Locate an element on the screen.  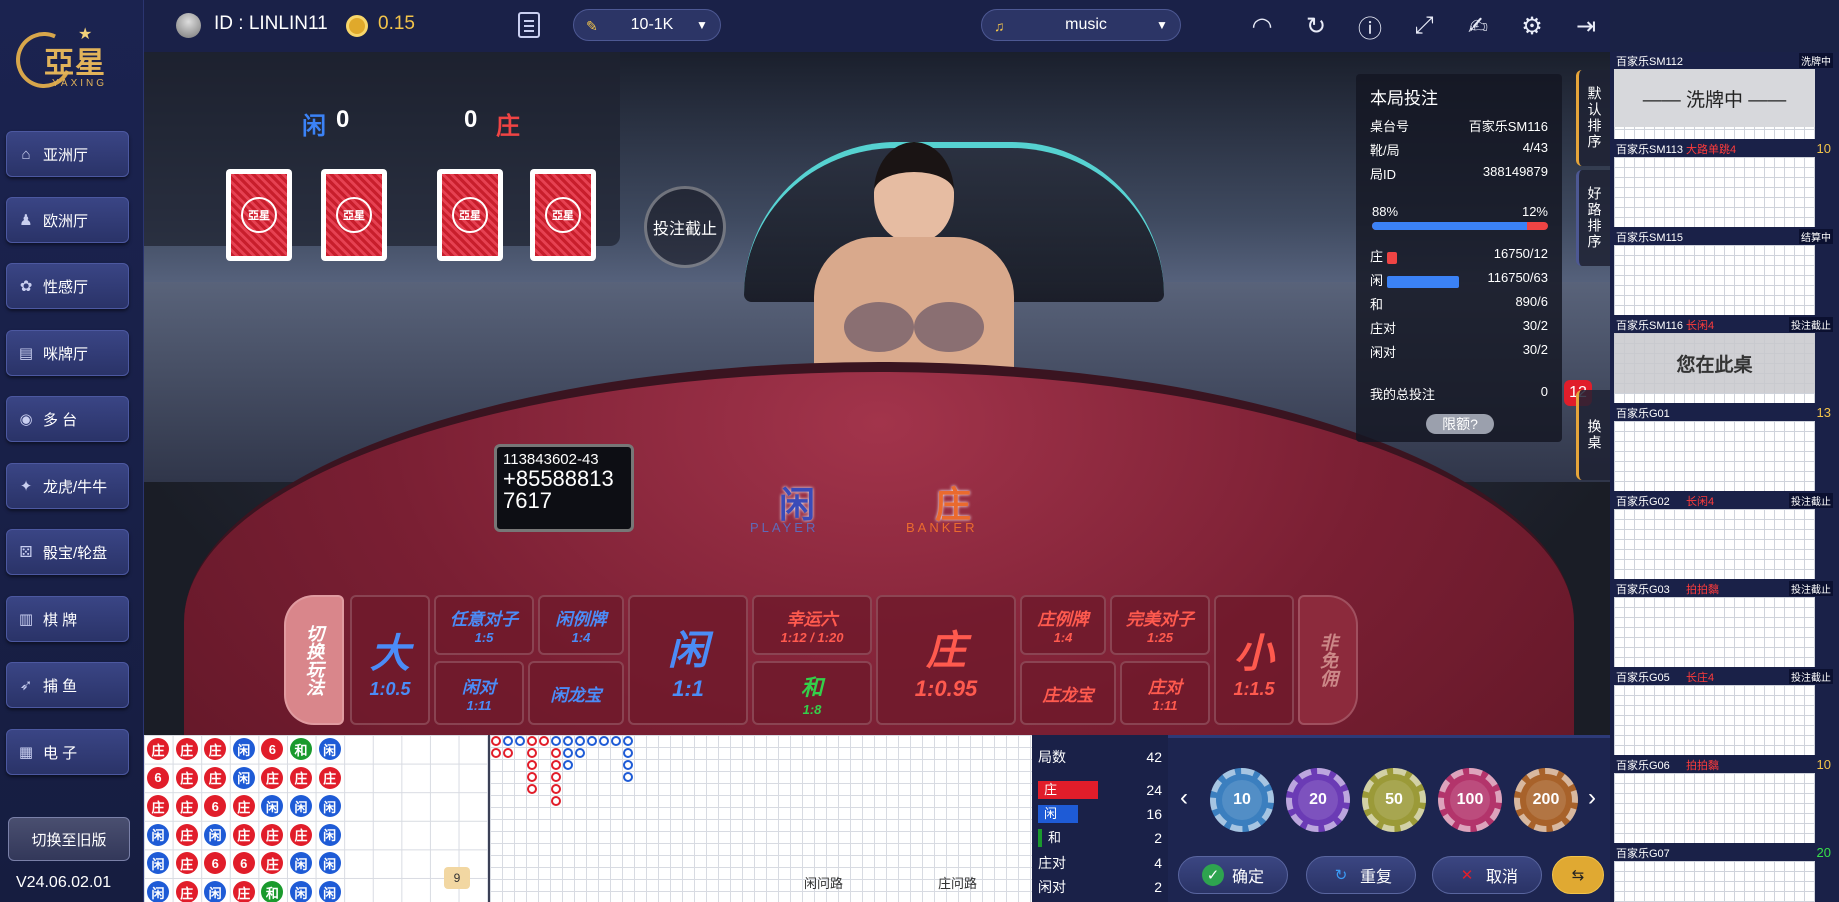
table-name: 百家乐G01 is located at coordinates (1643, 414).